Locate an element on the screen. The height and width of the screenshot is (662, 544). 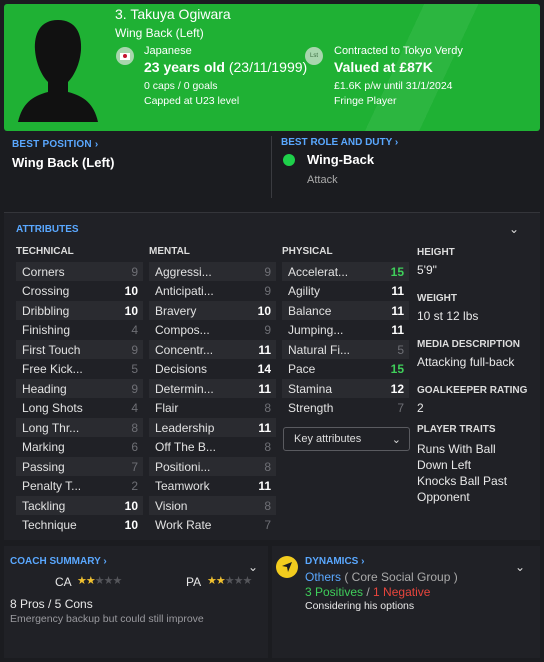
player-position: Wing Back (Left) is located at coordinates (159, 33).